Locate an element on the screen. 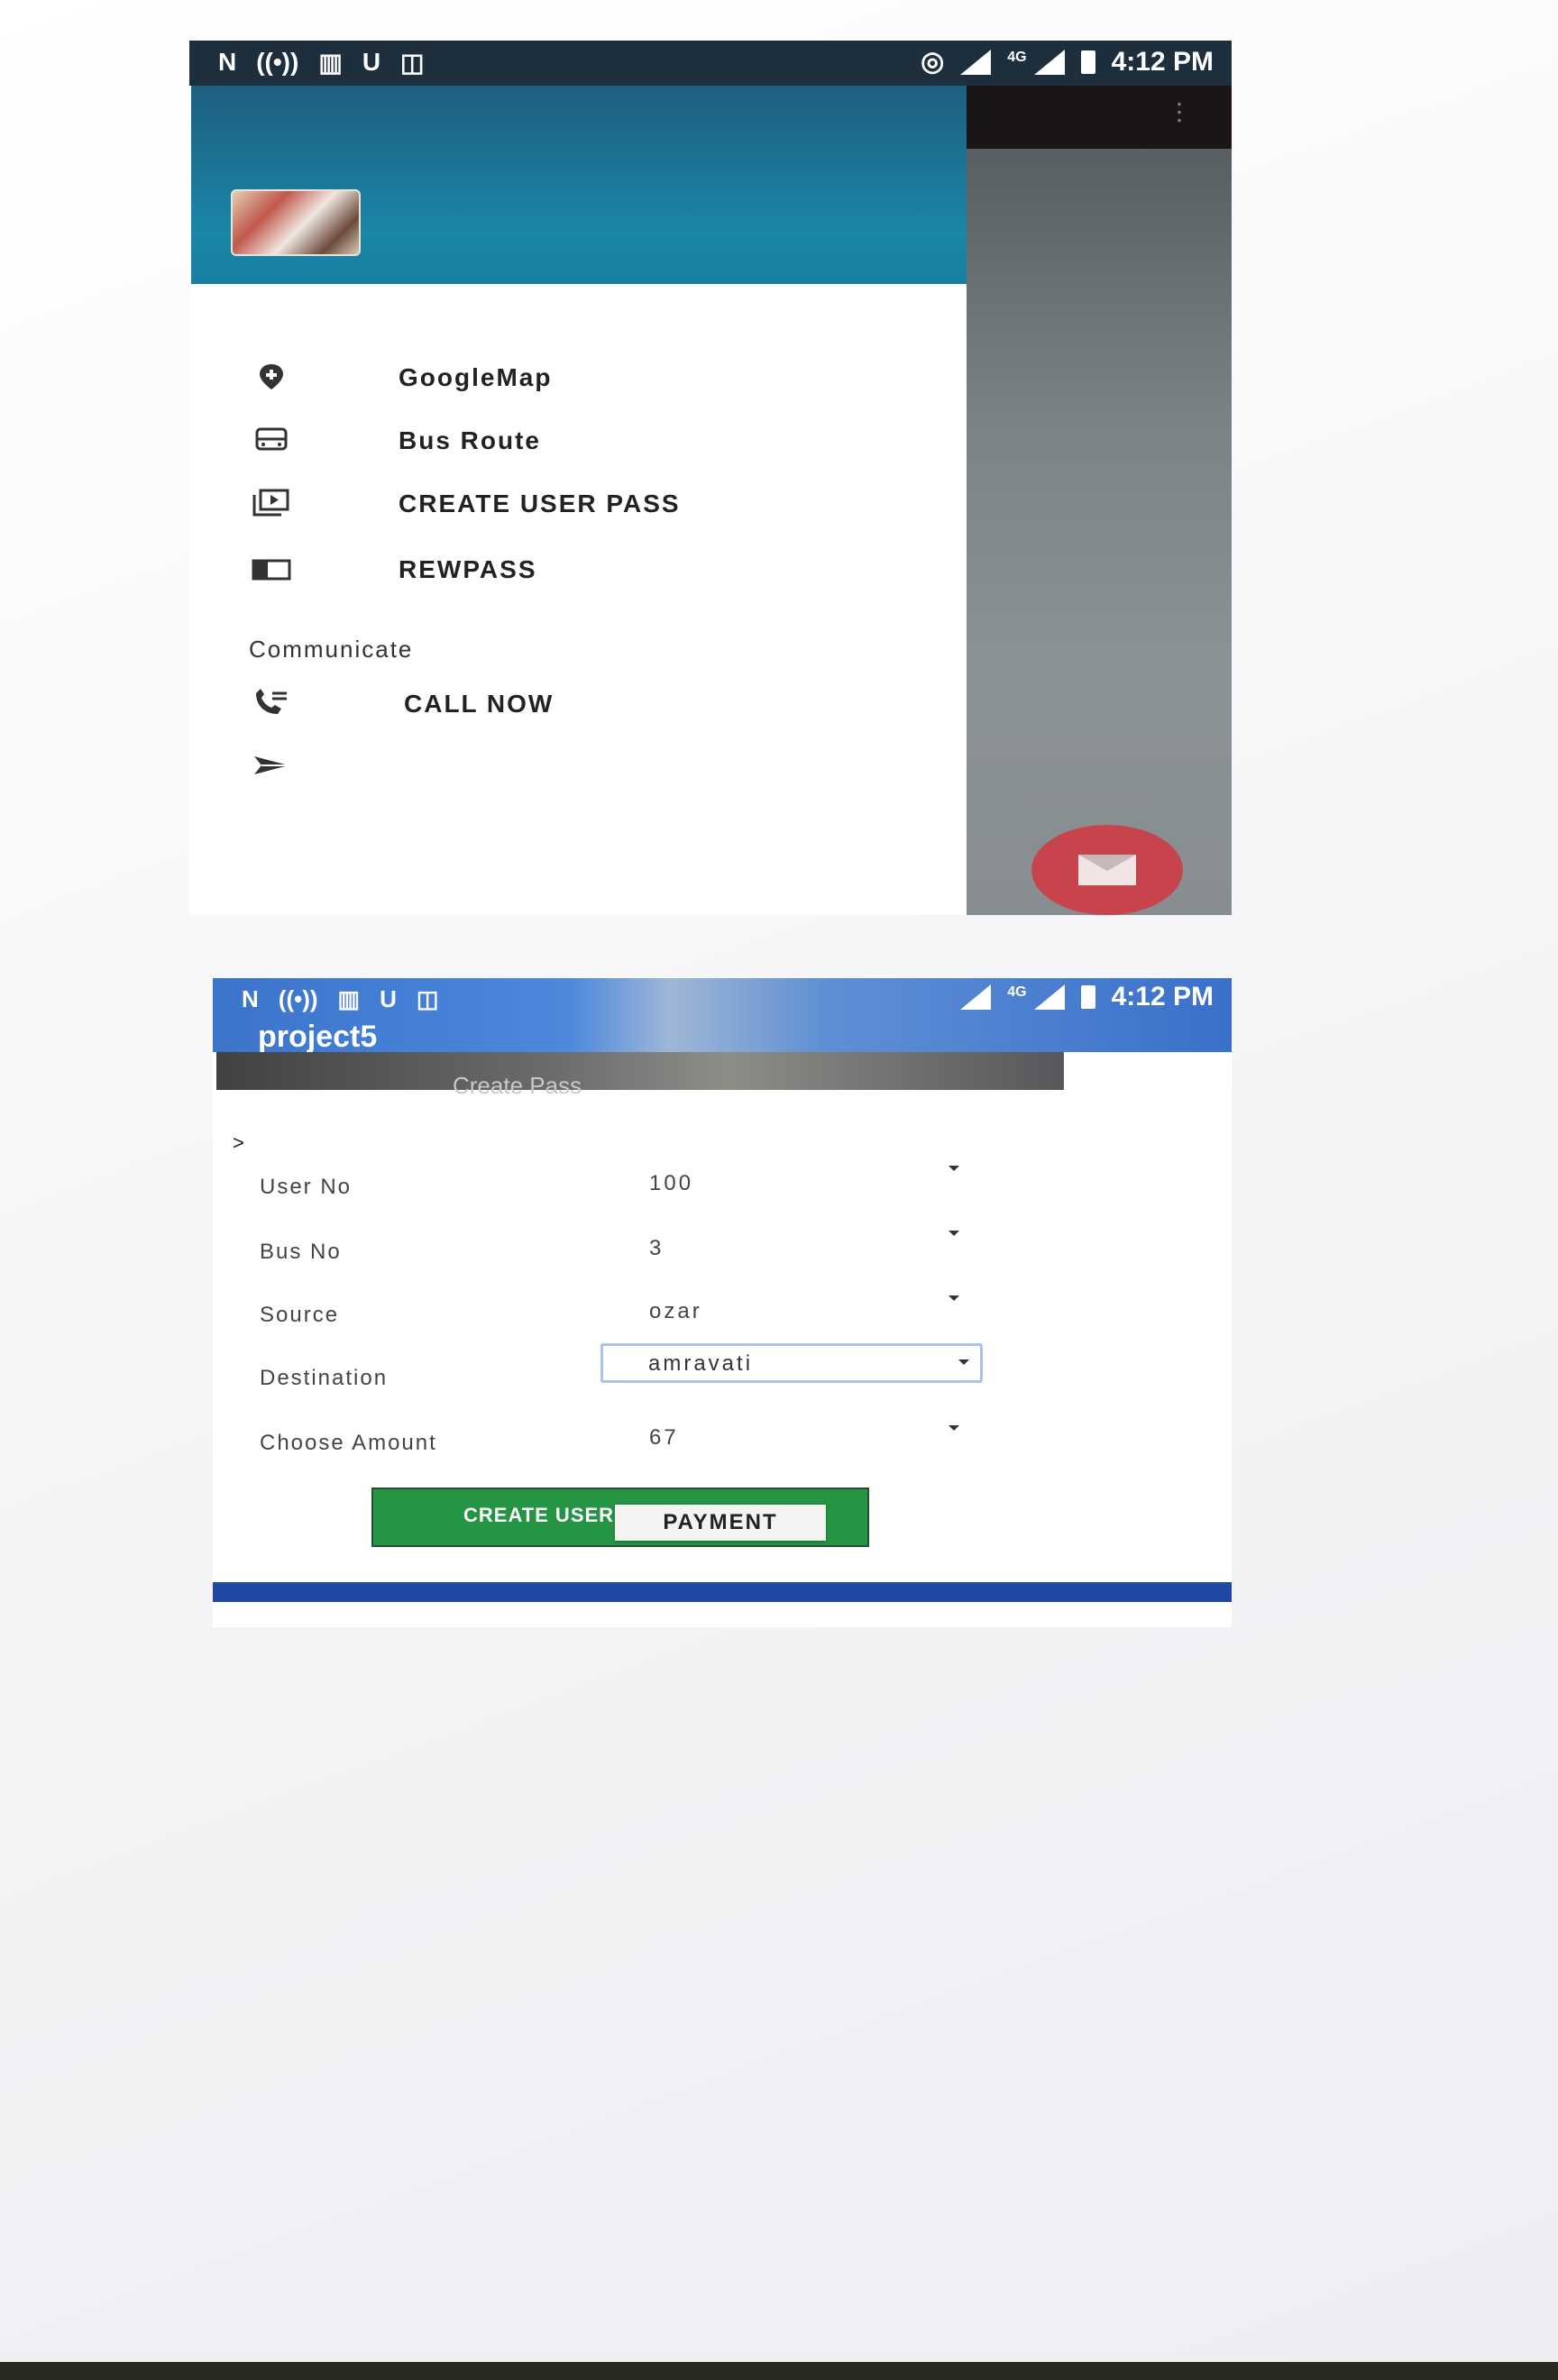  bus-no-select: 3 is located at coordinates (656, 1248).